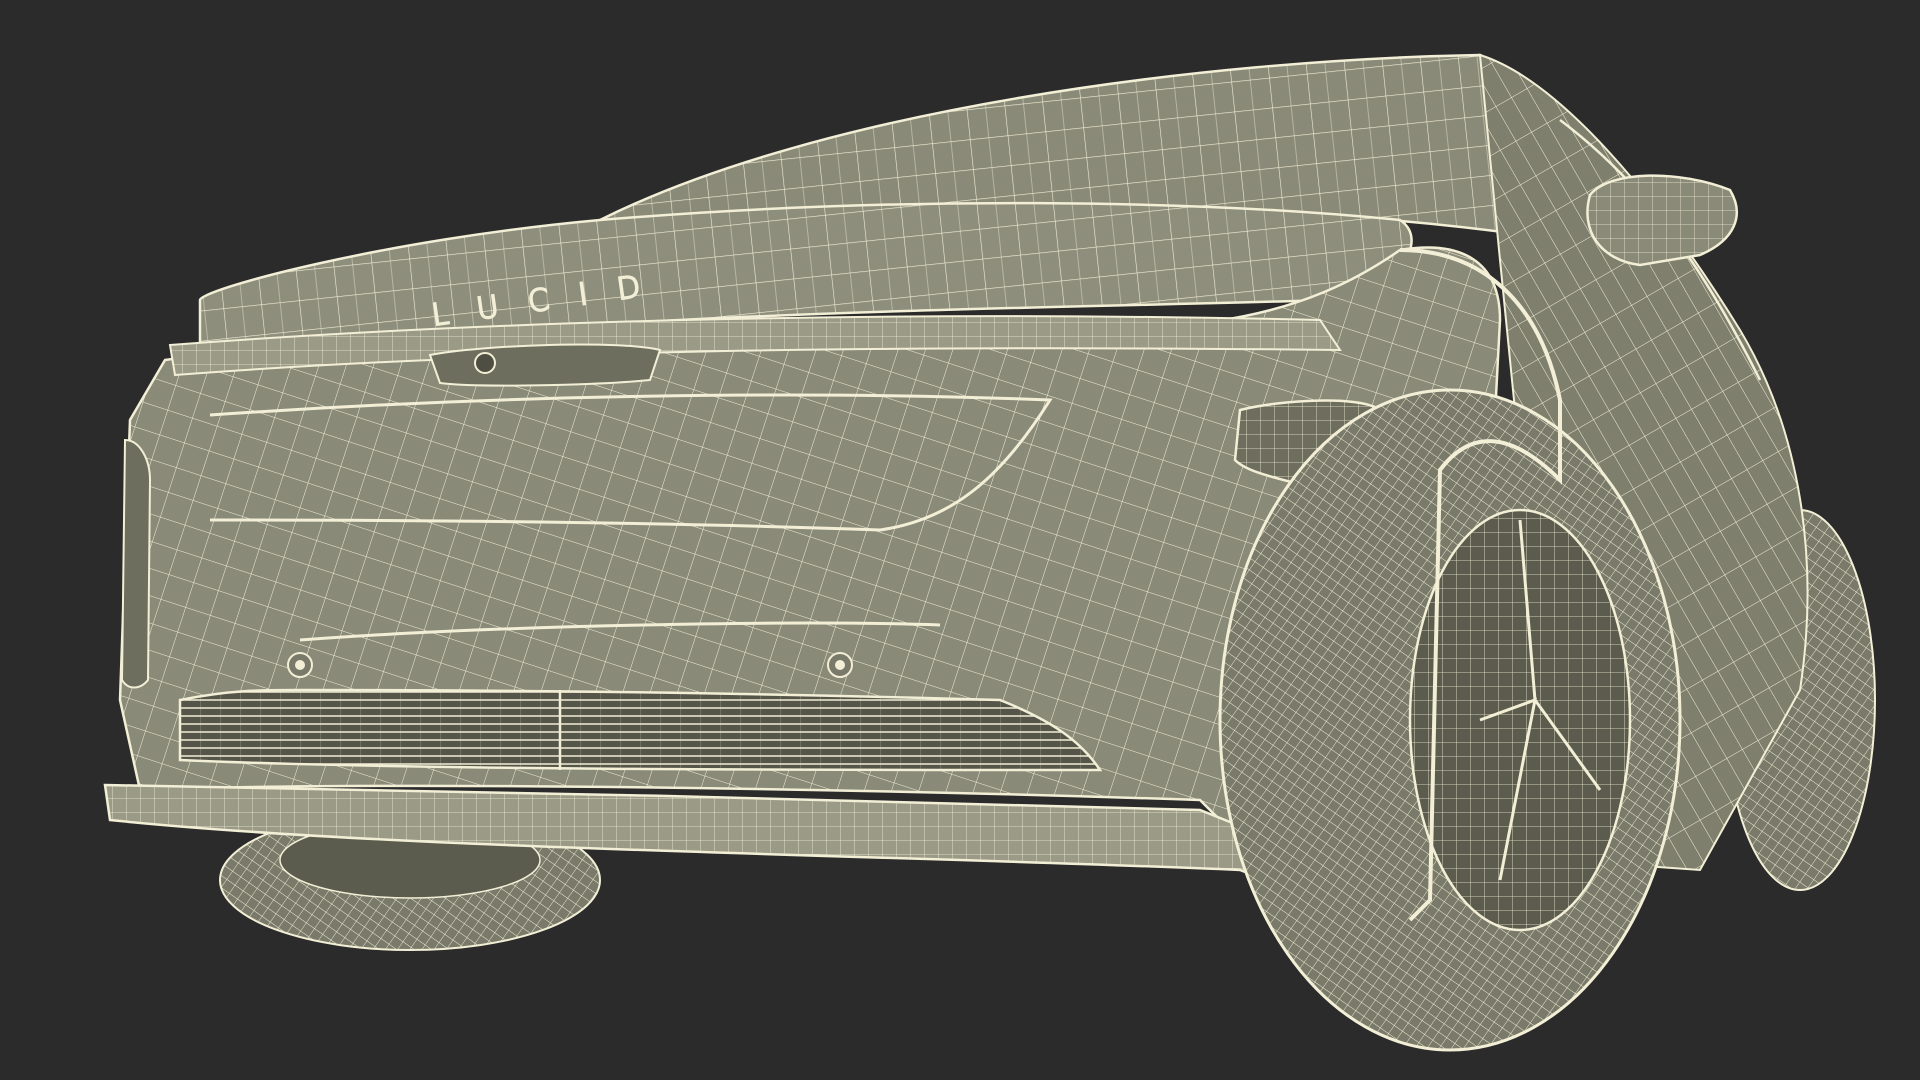 The height and width of the screenshot is (1080, 1920). What do you see at coordinates (545, 365) in the screenshot?
I see `front-sensor` at bounding box center [545, 365].